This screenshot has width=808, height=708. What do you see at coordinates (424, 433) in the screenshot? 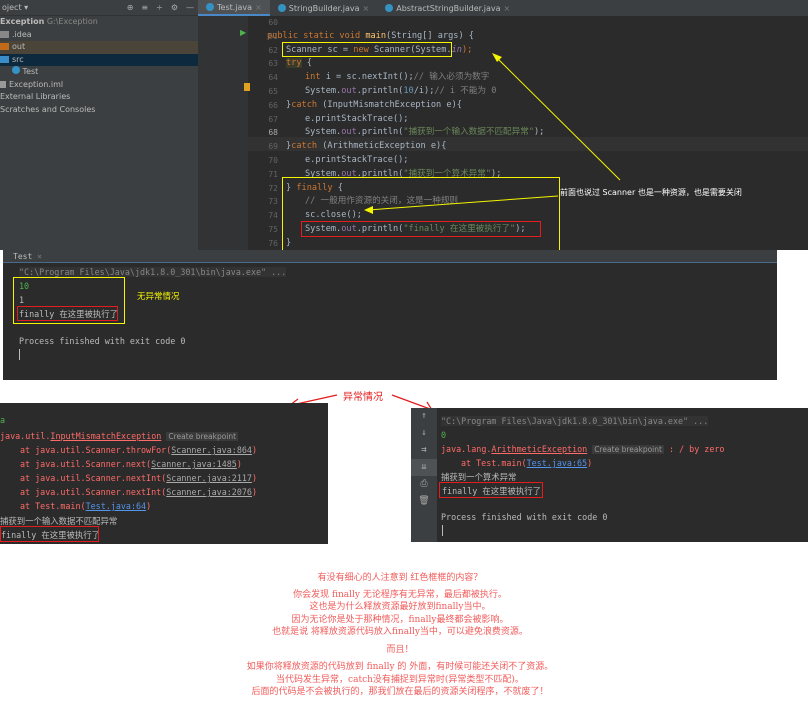
I see `down-arrow-icon: ↓` at bounding box center [424, 433].